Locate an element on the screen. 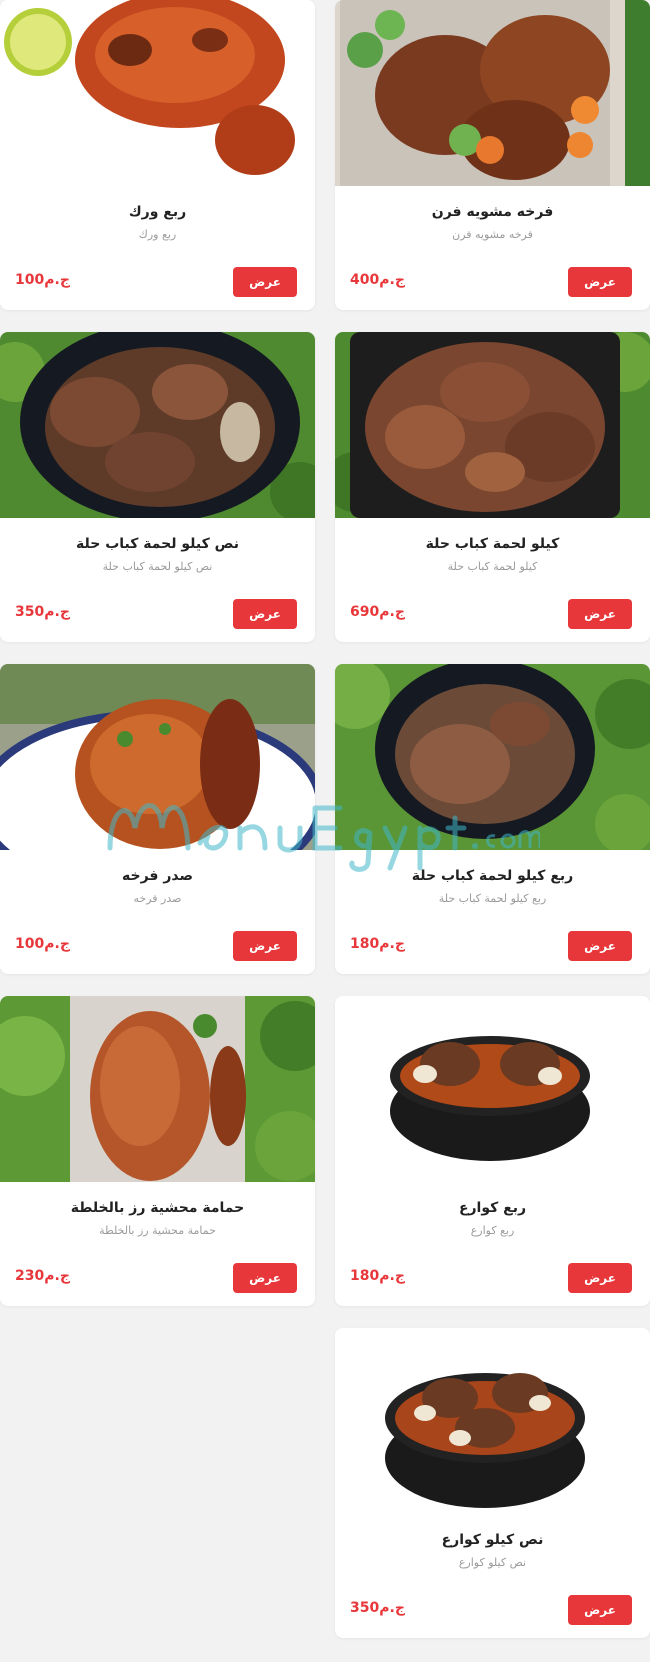 The image size is (650, 1662). item-description: كيلو لحمة كباب حلة is located at coordinates (492, 566).